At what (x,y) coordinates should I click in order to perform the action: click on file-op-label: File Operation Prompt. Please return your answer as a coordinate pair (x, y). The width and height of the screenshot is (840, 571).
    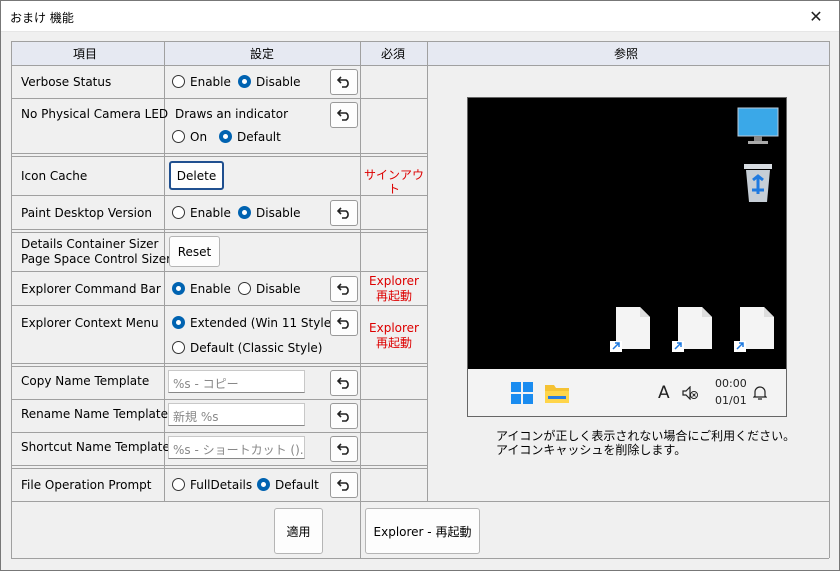
    Looking at the image, I should click on (86, 485).